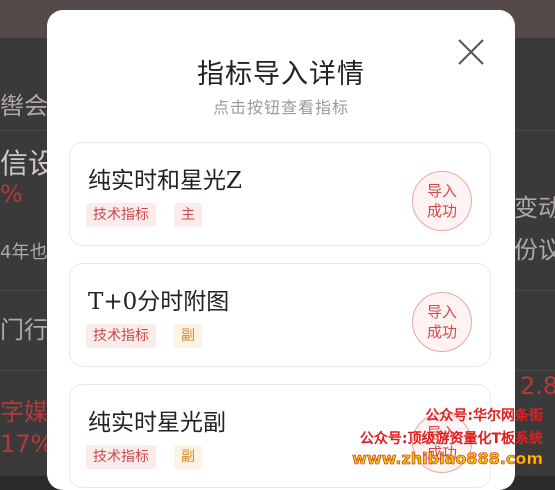 The image size is (555, 490). Describe the element at coordinates (484, 416) in the screenshot. I see `watermark-text: 公众号:华尔网条街` at that location.